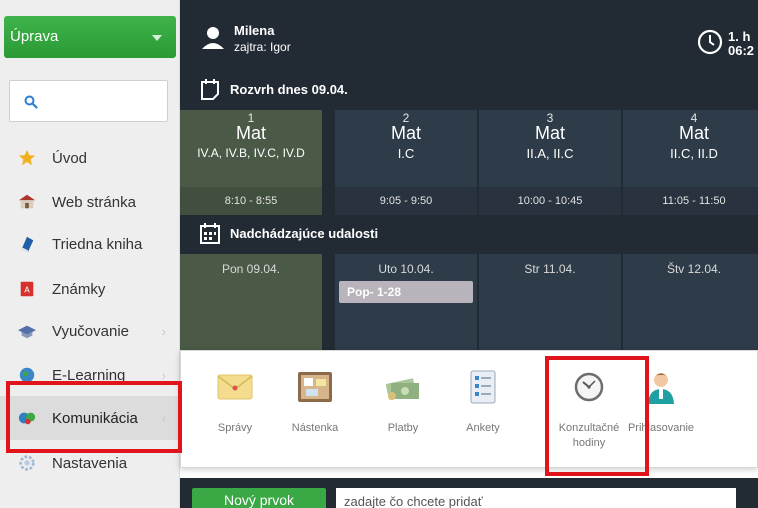 This screenshot has width=758, height=508. Describe the element at coordinates (251, 304) in the screenshot. I see `calendar-day: Pon 09.04.` at that location.